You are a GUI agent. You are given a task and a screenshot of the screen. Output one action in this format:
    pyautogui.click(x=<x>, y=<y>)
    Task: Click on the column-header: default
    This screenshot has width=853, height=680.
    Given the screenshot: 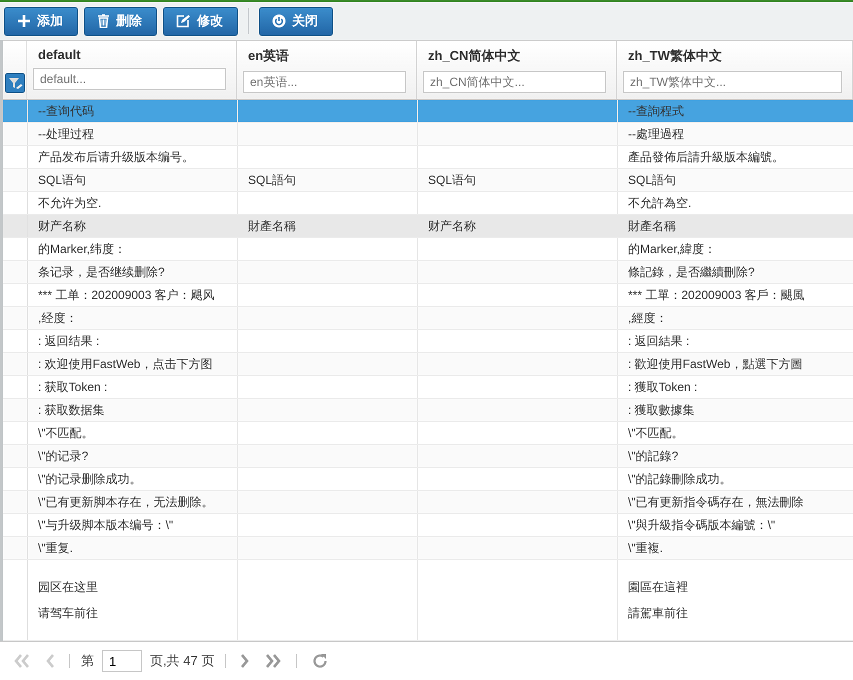 What is the action you would take?
    pyautogui.click(x=59, y=54)
    